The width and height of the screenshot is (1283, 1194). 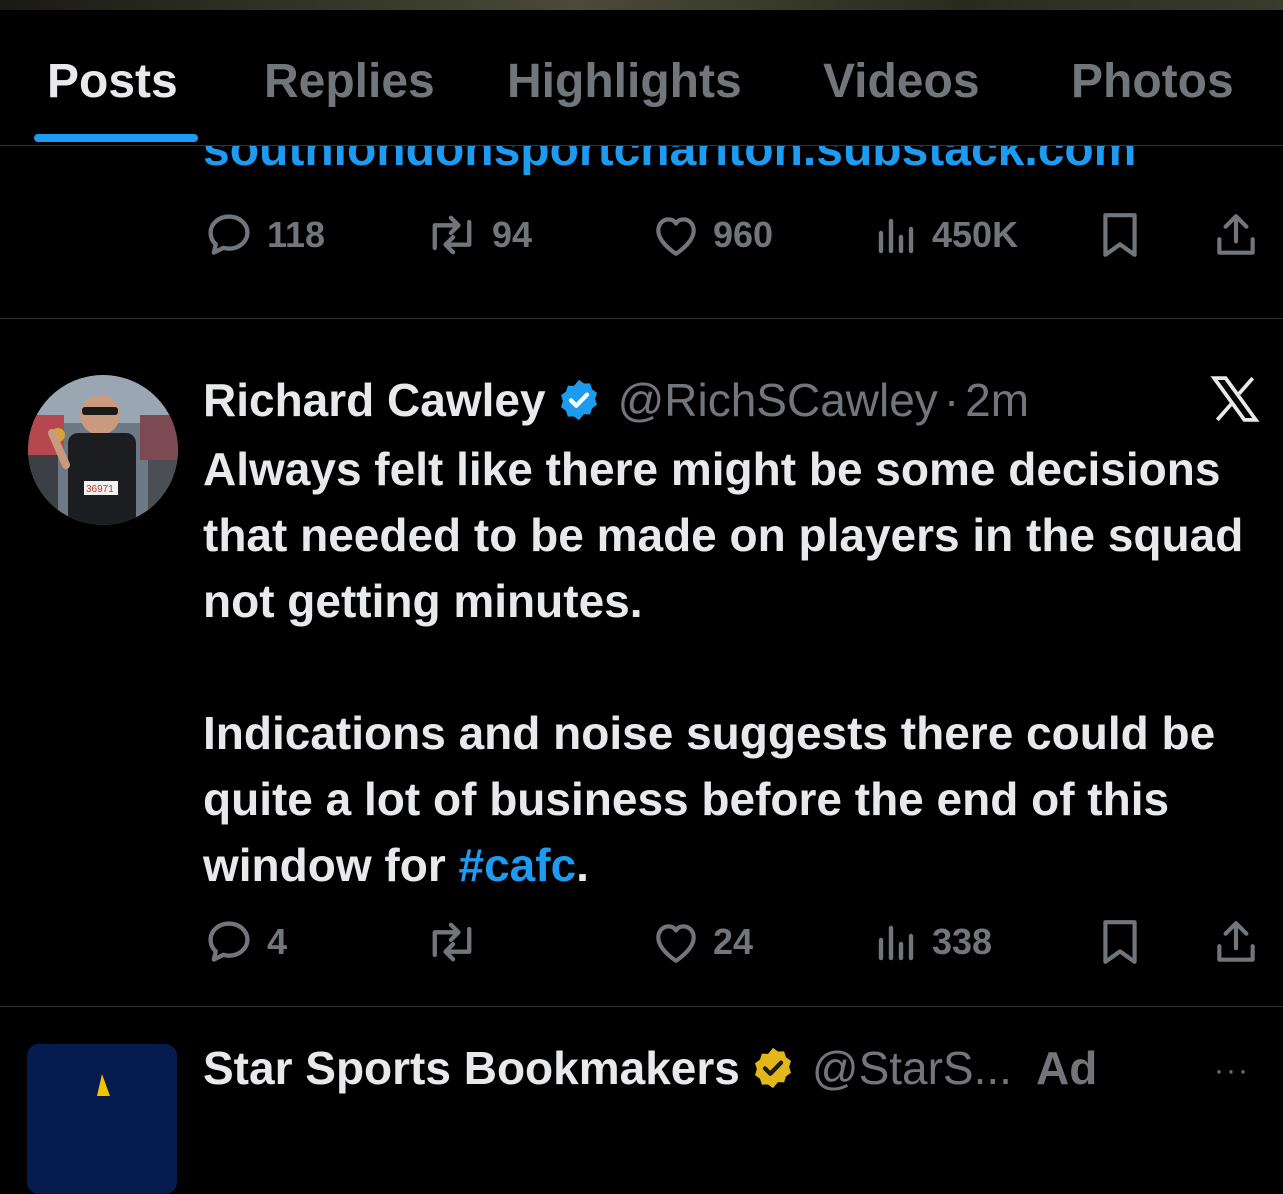 What do you see at coordinates (103, 450) in the screenshot?
I see `avatar: 36971` at bounding box center [103, 450].